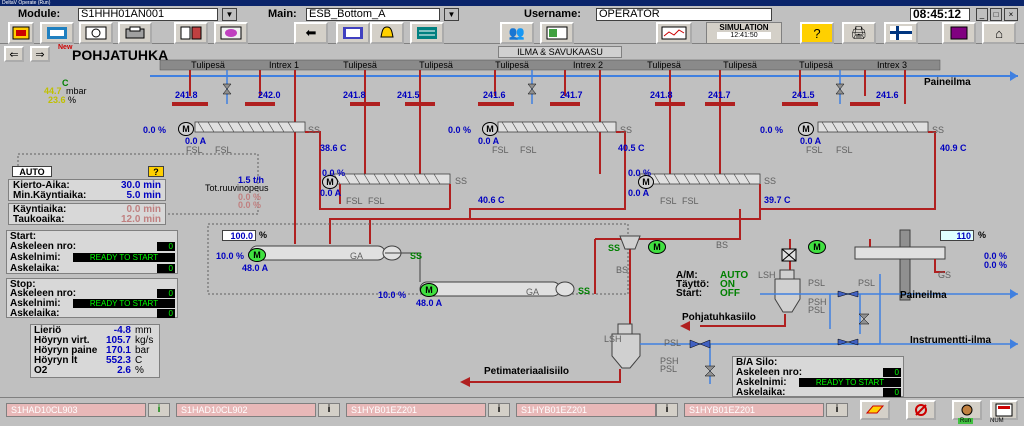 This screenshot has height=426, width=1024. Describe the element at coordinates (283, 65) in the screenshot. I see `duct-section: Intrex 1` at that location.